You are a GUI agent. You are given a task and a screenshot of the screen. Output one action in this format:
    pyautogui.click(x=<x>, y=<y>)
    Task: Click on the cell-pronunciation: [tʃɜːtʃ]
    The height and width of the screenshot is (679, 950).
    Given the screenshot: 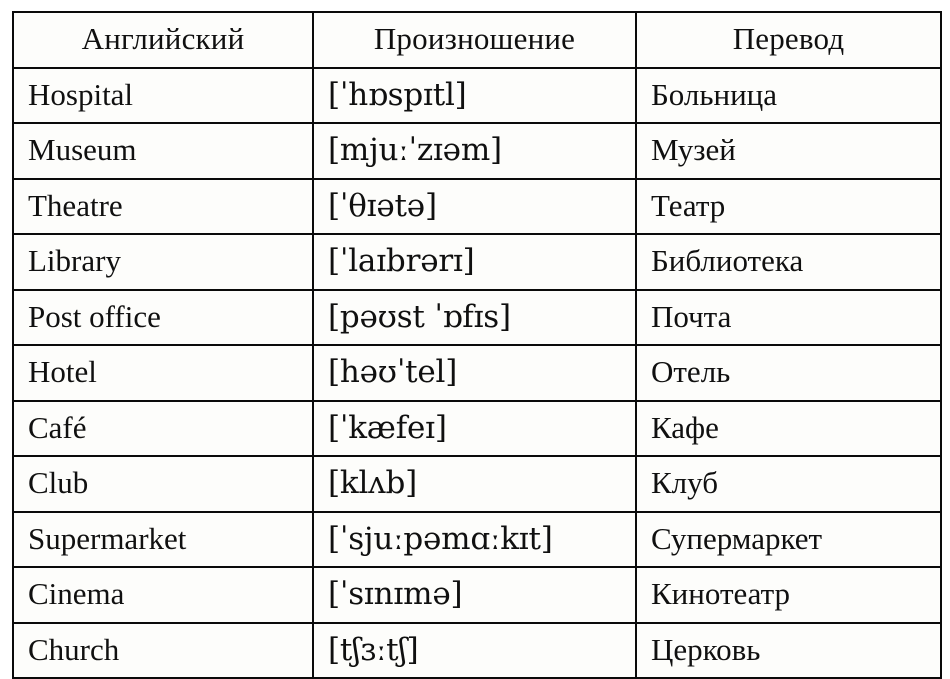 What is the action you would take?
    pyautogui.click(x=474, y=650)
    